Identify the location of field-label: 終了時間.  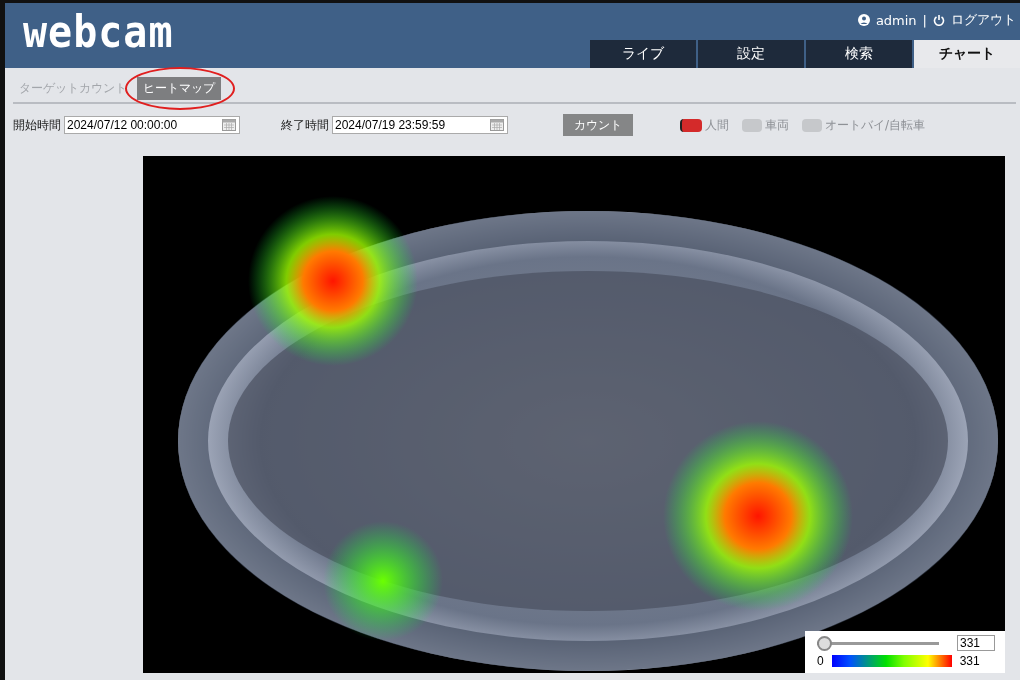
(305, 125).